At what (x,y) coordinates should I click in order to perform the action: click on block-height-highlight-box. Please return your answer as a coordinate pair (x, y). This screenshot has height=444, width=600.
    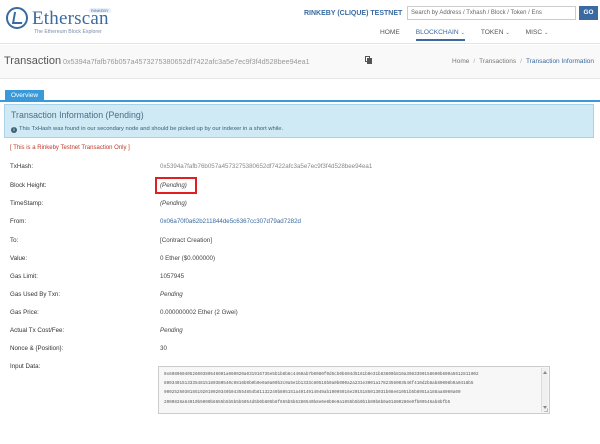
    Looking at the image, I should click on (176, 185).